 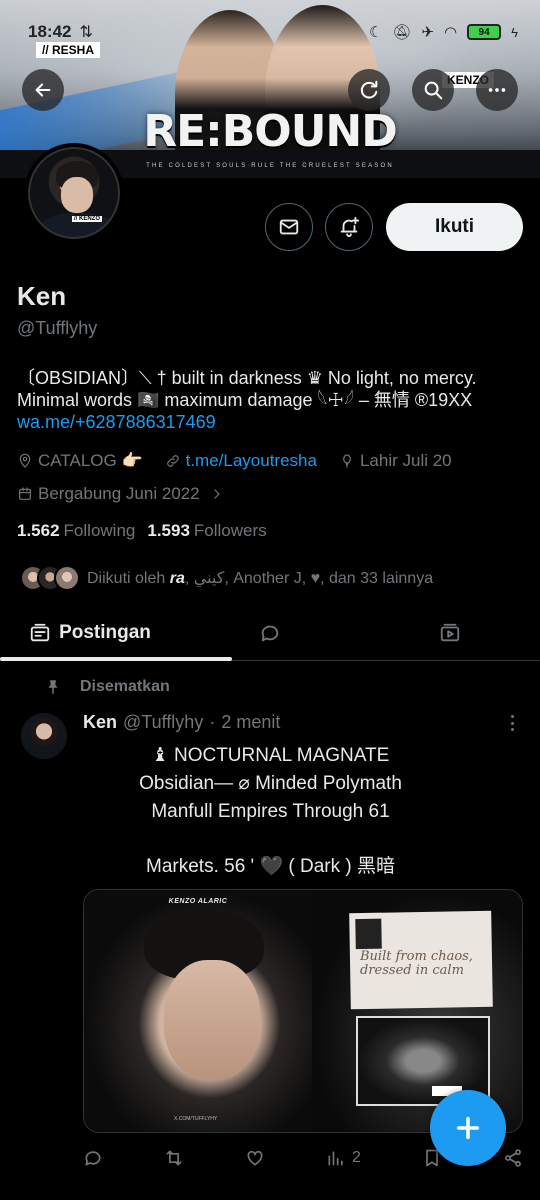 What do you see at coordinates (251, 461) in the screenshot?
I see `website-link: t.me/Layoutresha` at bounding box center [251, 461].